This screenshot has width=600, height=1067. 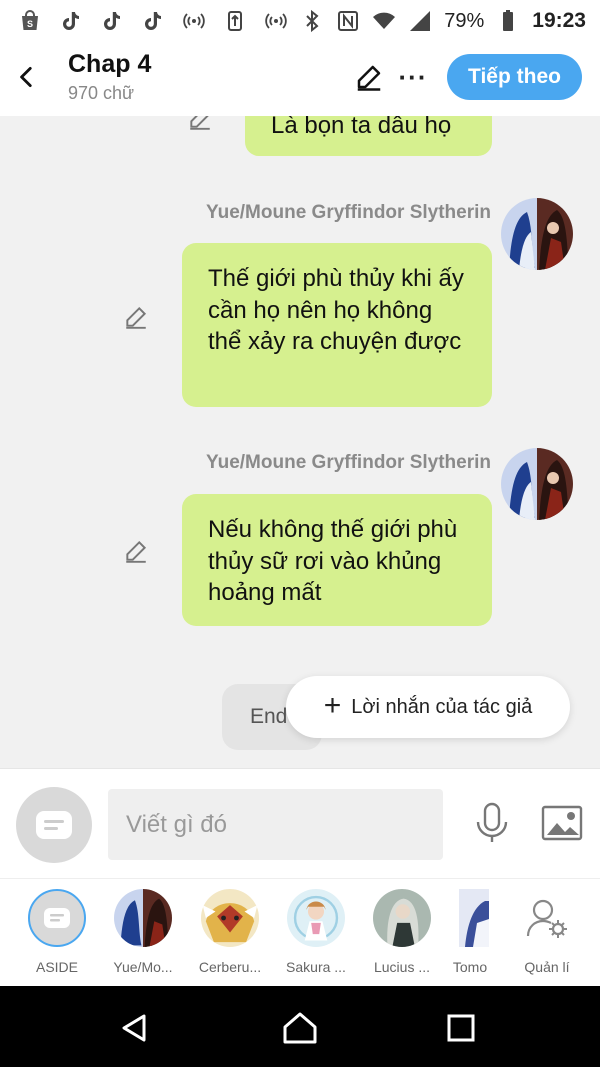 I want to click on square-recents-icon, so click(x=461, y=1028).